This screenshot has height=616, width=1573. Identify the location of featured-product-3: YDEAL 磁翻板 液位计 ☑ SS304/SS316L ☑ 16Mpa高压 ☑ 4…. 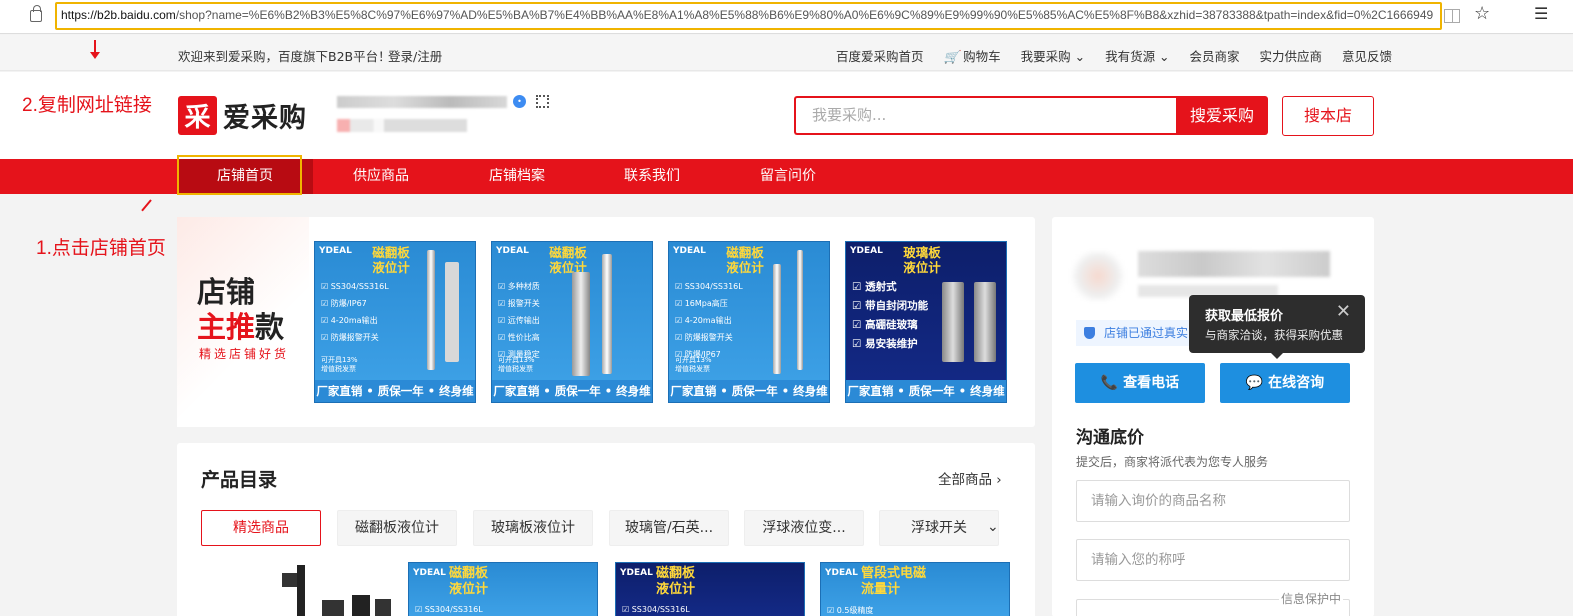
(749, 322).